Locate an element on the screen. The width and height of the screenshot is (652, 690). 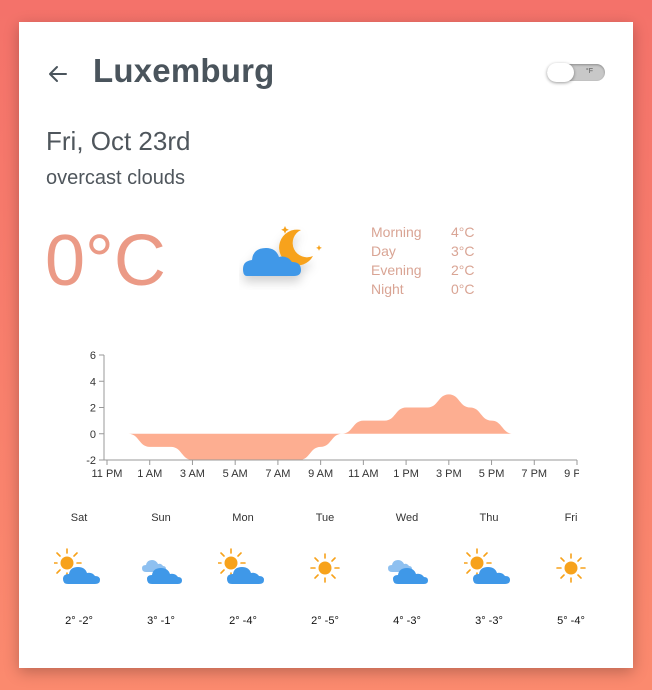
x-tick-label: 11 PM is located at coordinates (107, 472).